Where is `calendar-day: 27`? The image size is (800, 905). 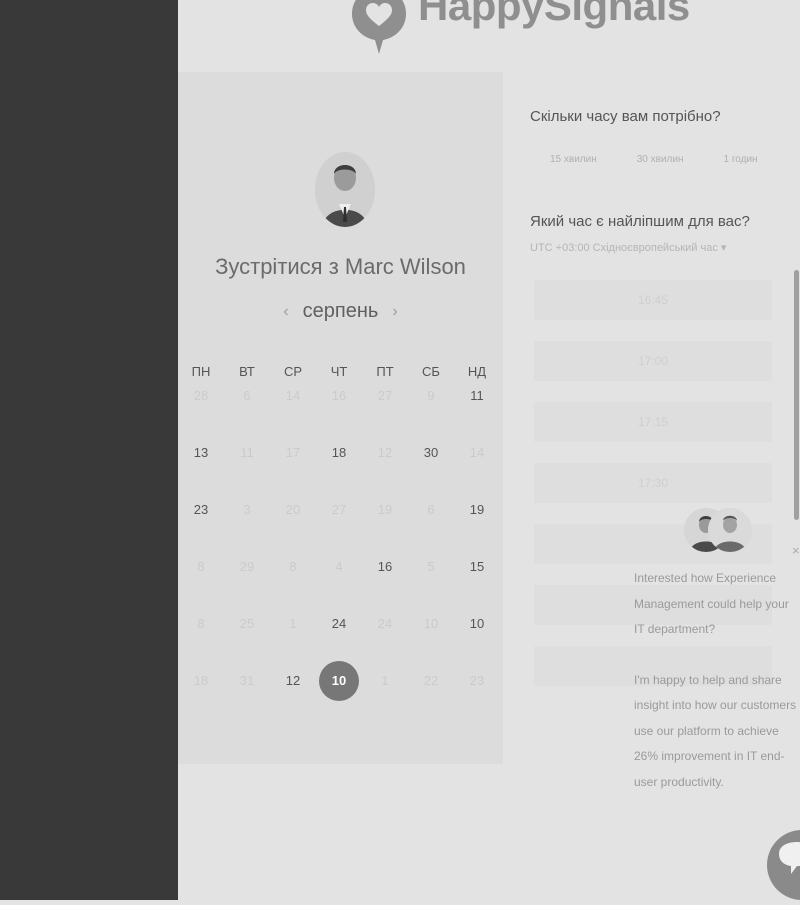
calendar-day: 27 is located at coordinates (385, 416).